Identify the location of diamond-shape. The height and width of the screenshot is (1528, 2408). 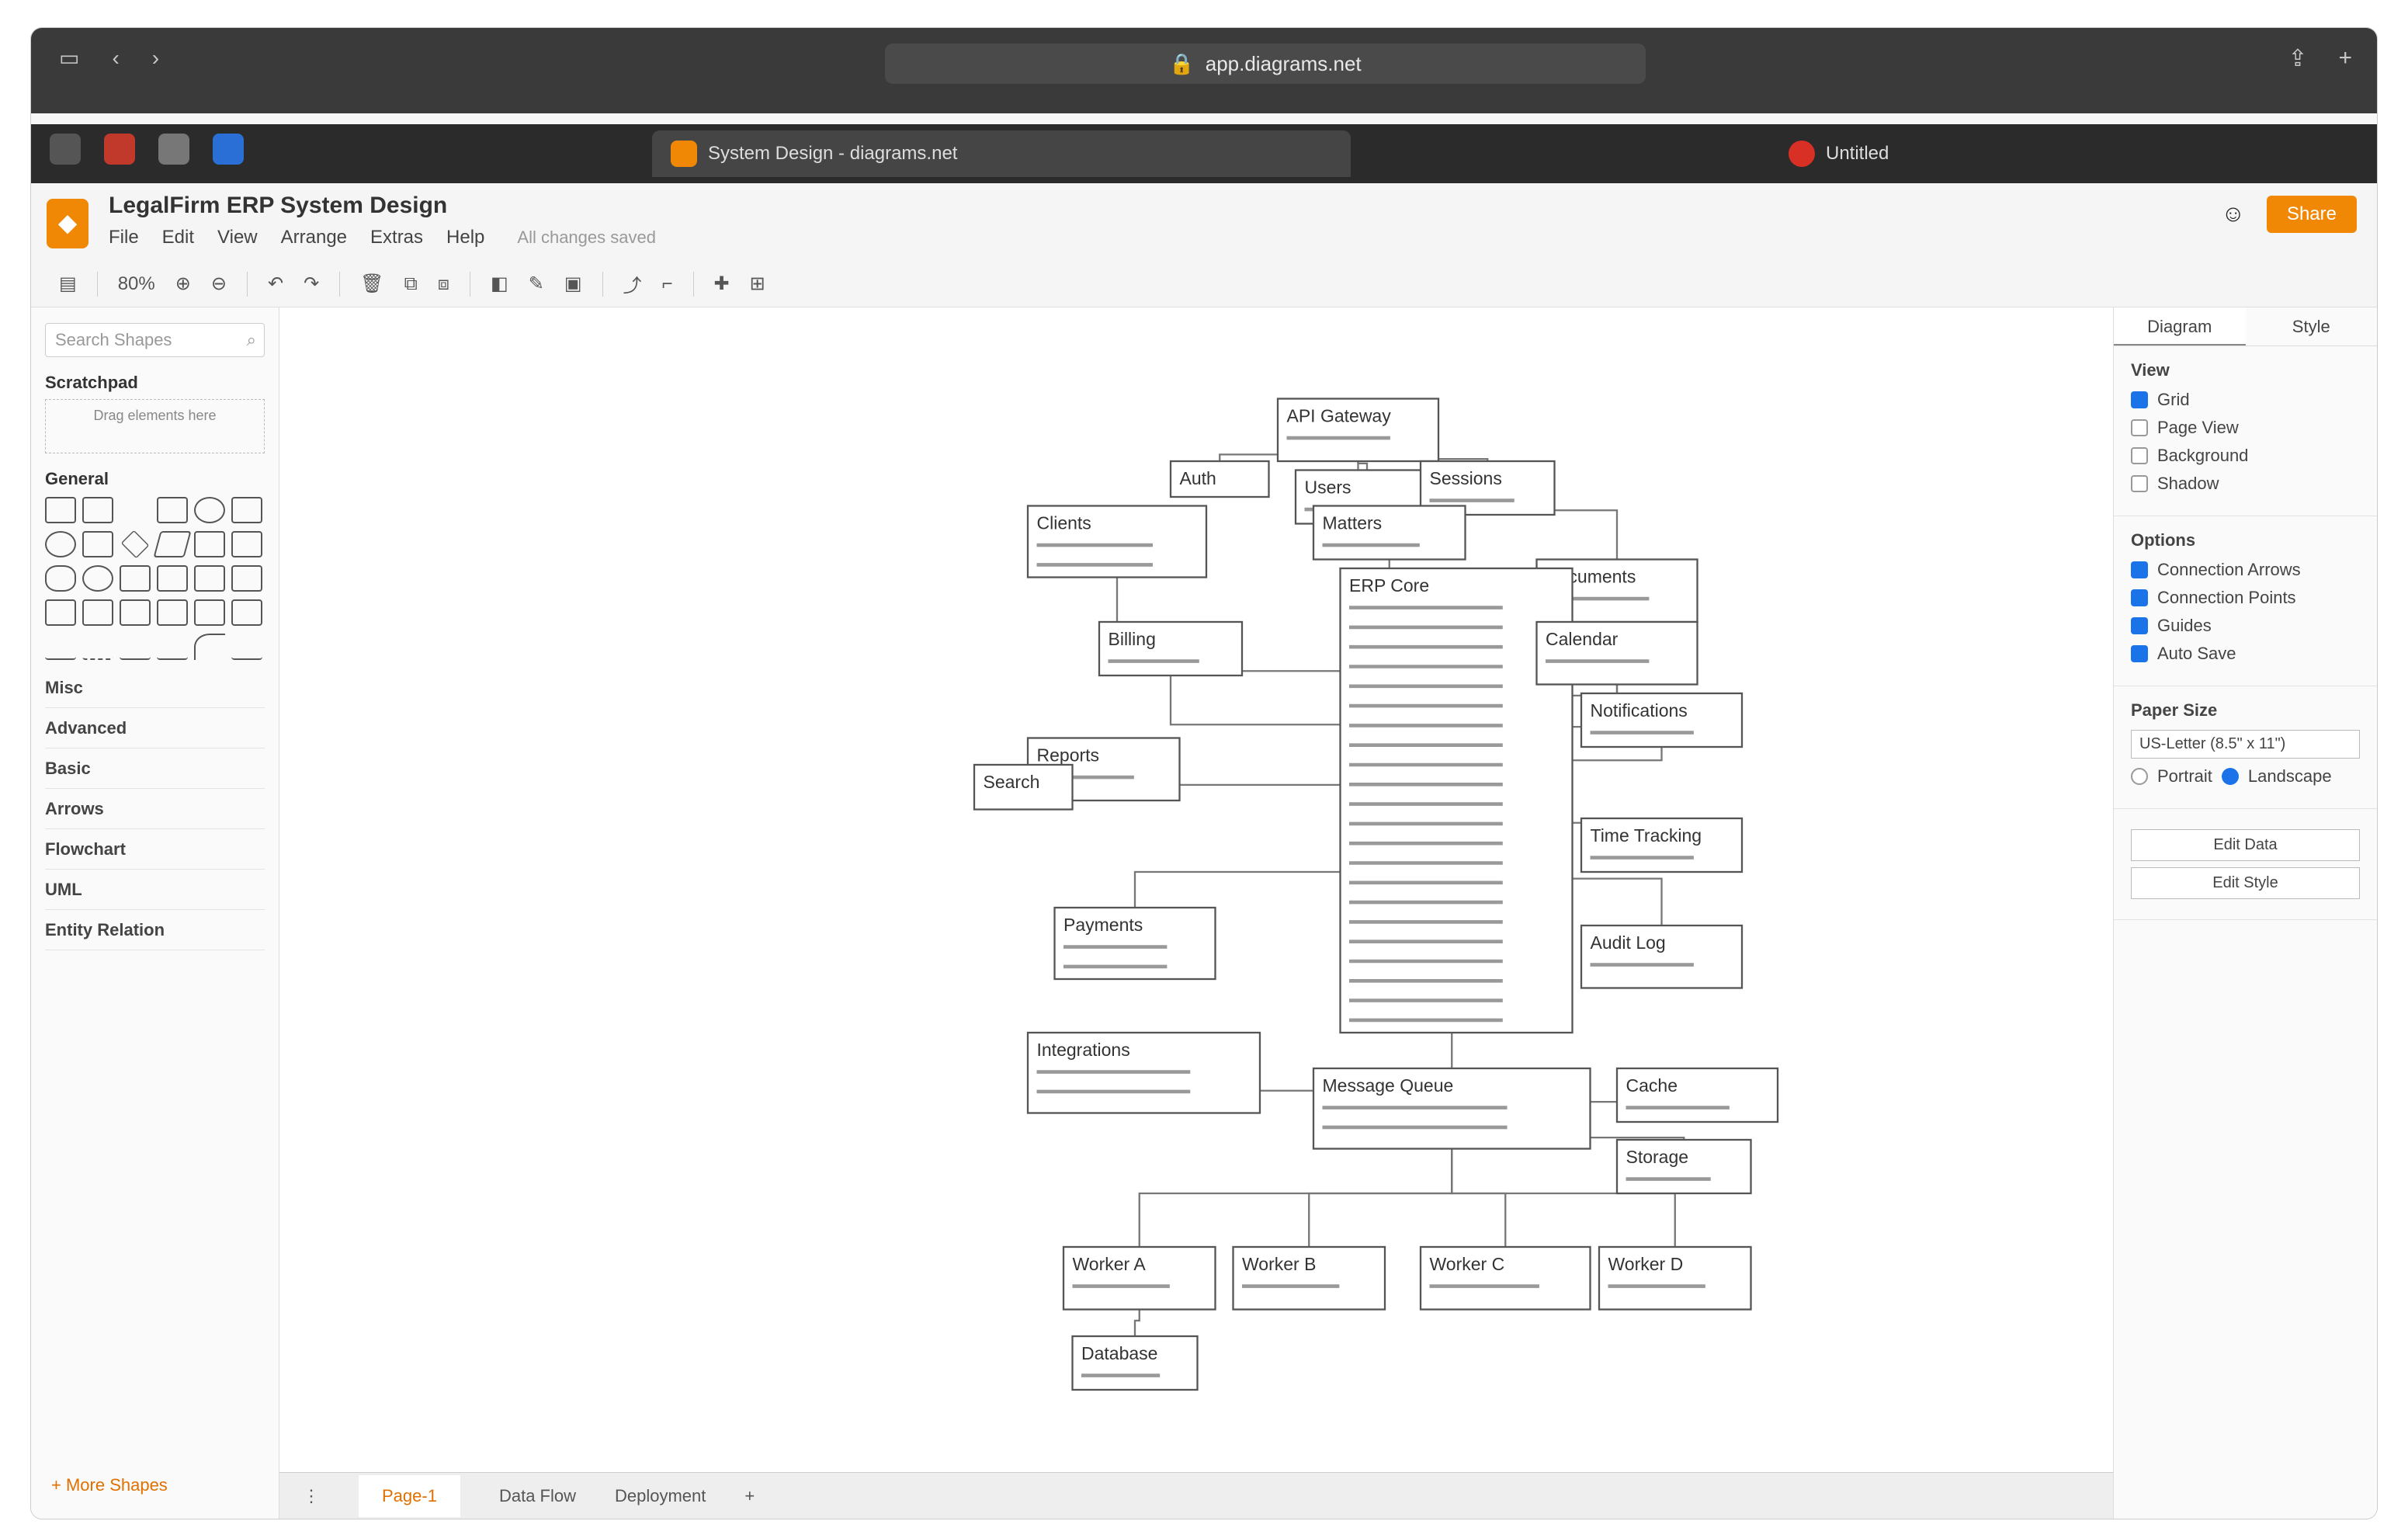
(135, 544).